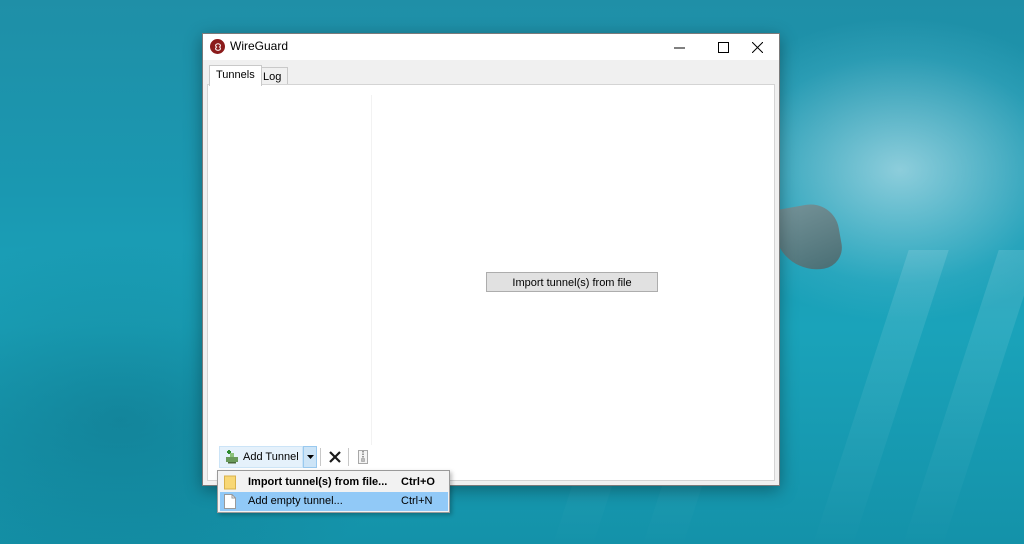 This screenshot has width=1024, height=544. Describe the element at coordinates (232, 457) in the screenshot. I see `add-tunnel-icon` at that location.